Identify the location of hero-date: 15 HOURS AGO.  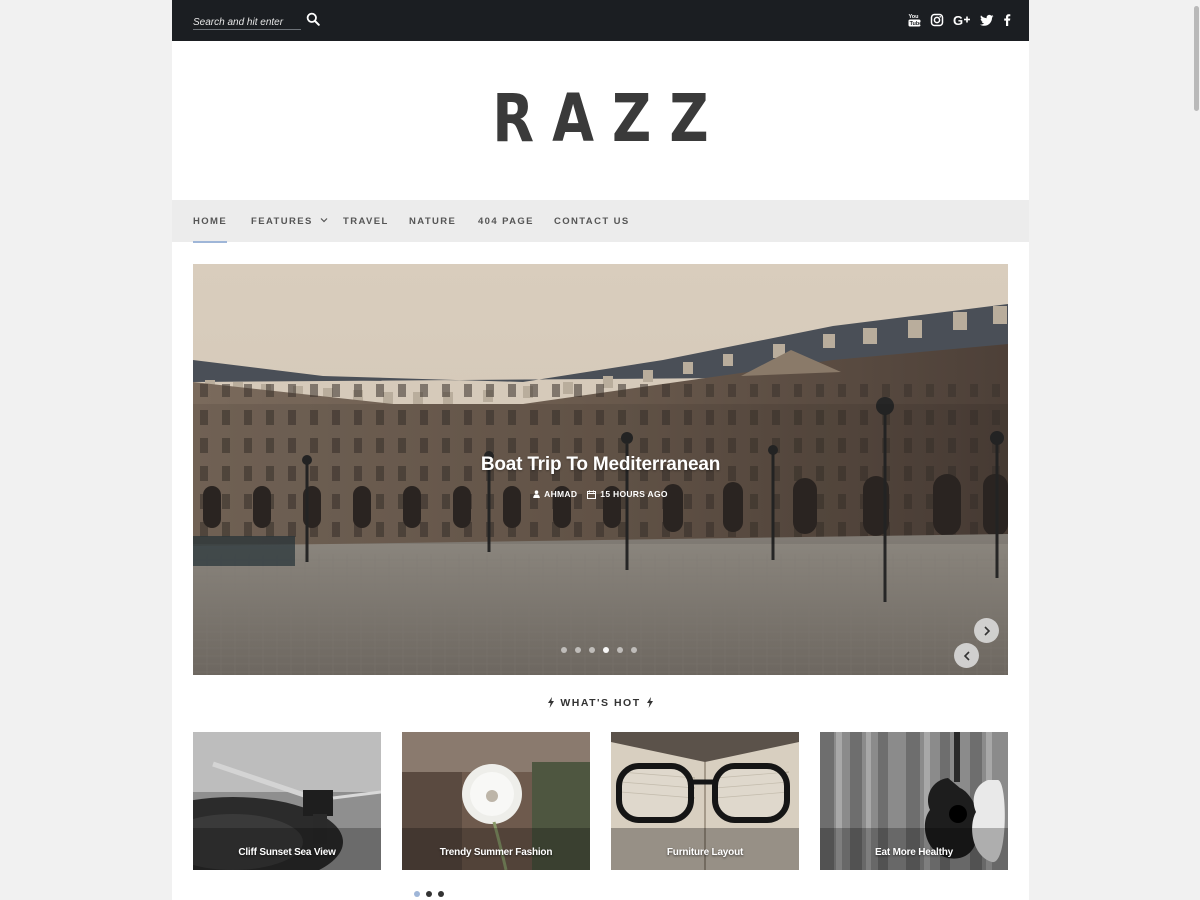
(627, 494).